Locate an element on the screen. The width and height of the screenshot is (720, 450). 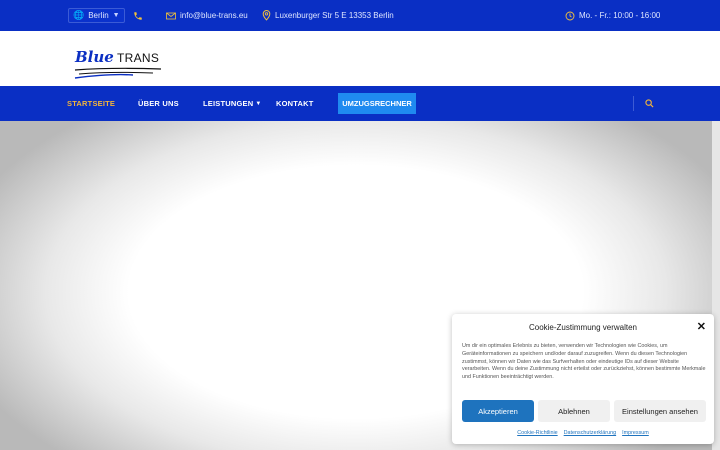
nav-item-leistungen-label: LEISTUNGEN is located at coordinates (228, 103).